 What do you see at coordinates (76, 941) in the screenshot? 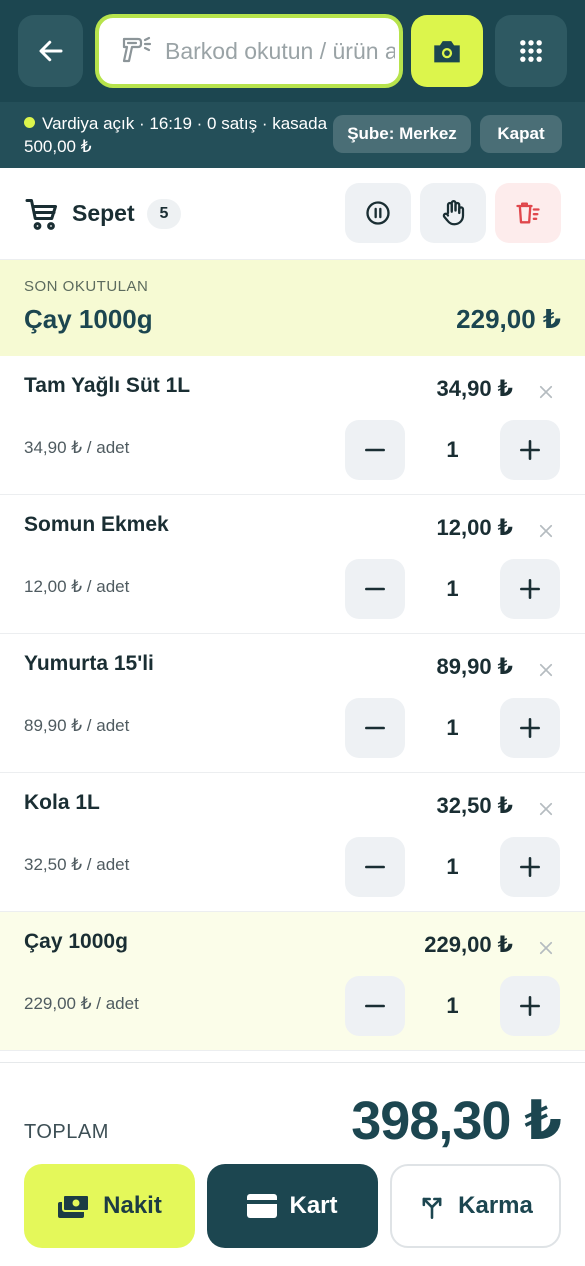
I see `item-name: Çay 1000g` at bounding box center [76, 941].